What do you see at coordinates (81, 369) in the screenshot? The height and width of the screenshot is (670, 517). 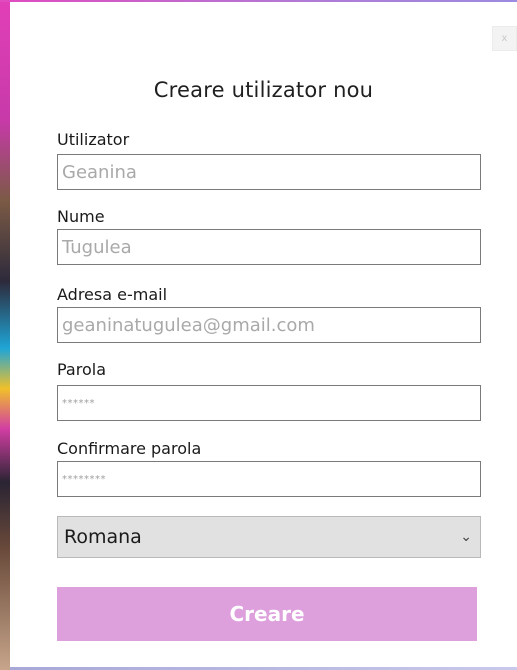 I see `password-label: Parola` at bounding box center [81, 369].